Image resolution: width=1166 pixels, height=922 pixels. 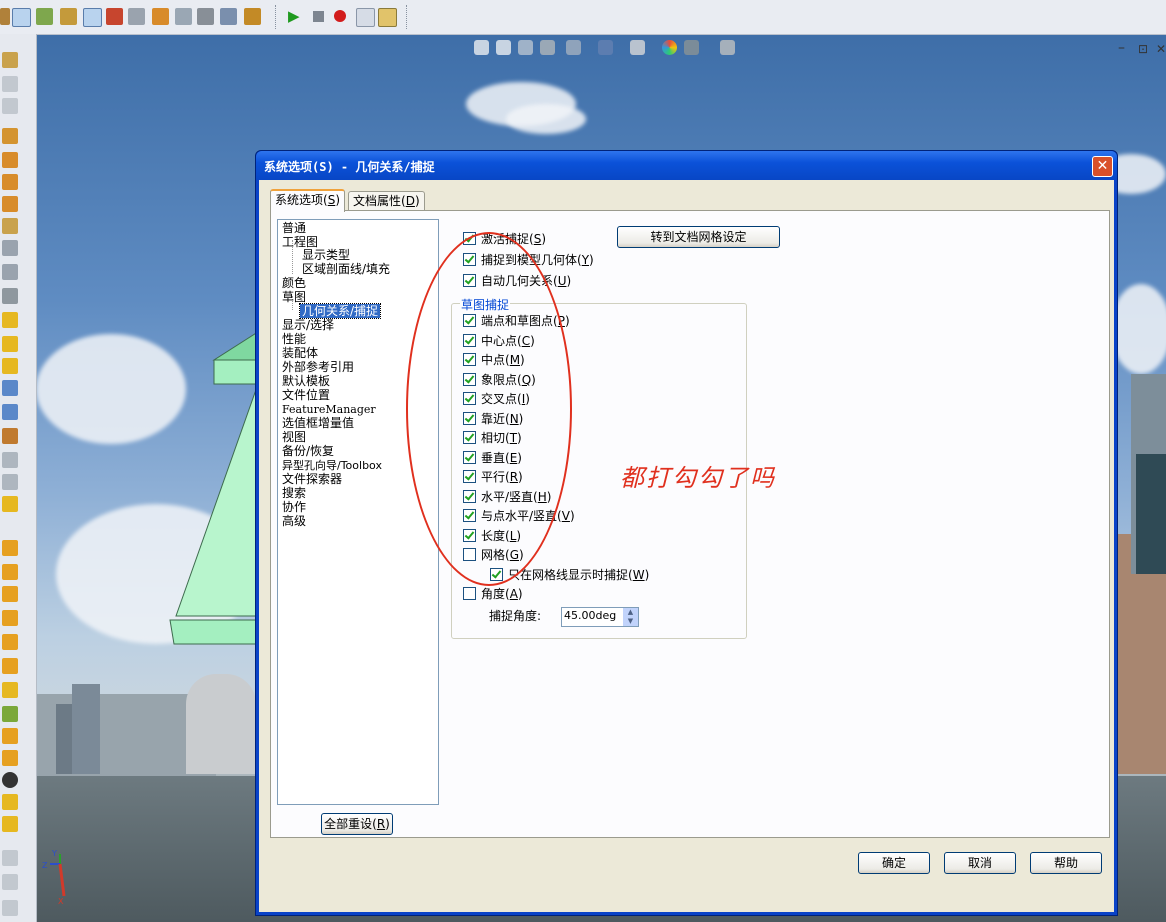 I want to click on plane-icon, so click(x=10, y=642).